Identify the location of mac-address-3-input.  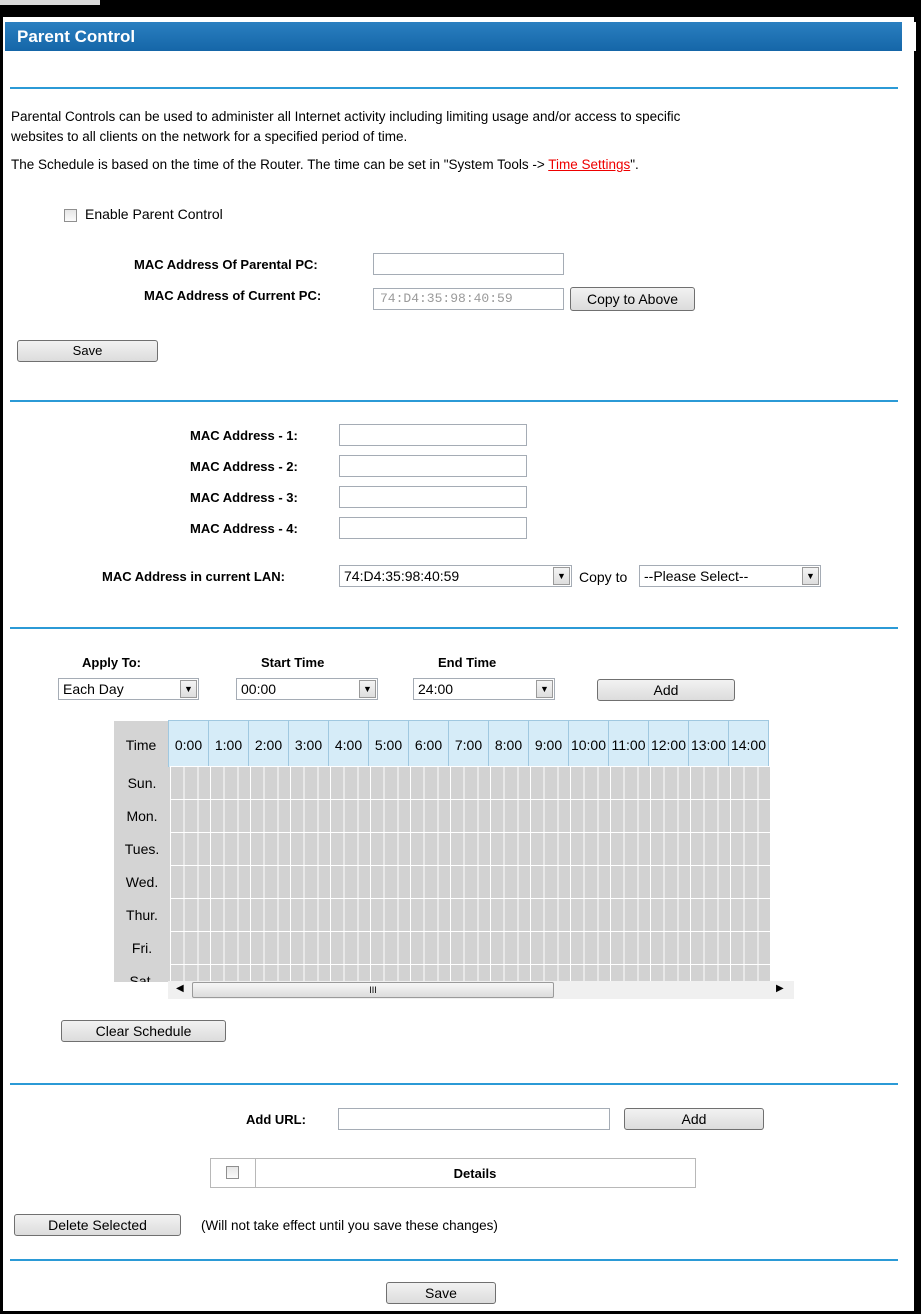
(433, 497).